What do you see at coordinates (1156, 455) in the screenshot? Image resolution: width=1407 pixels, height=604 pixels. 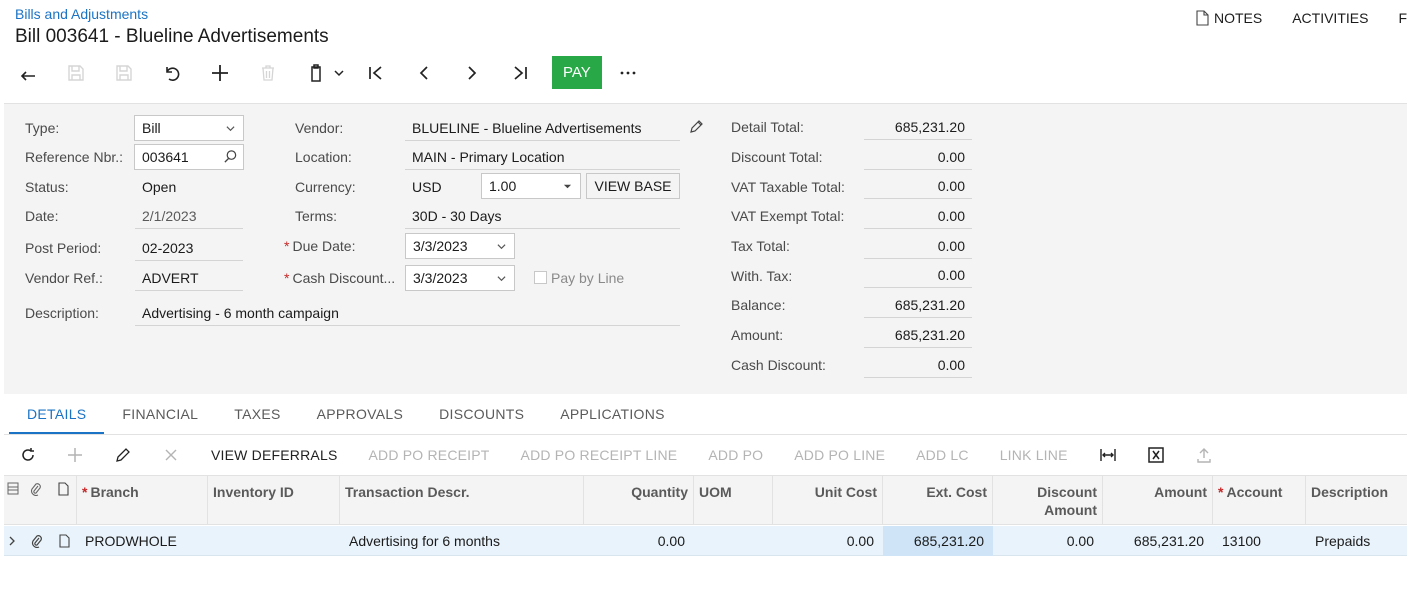 I see `export-excel-button` at bounding box center [1156, 455].